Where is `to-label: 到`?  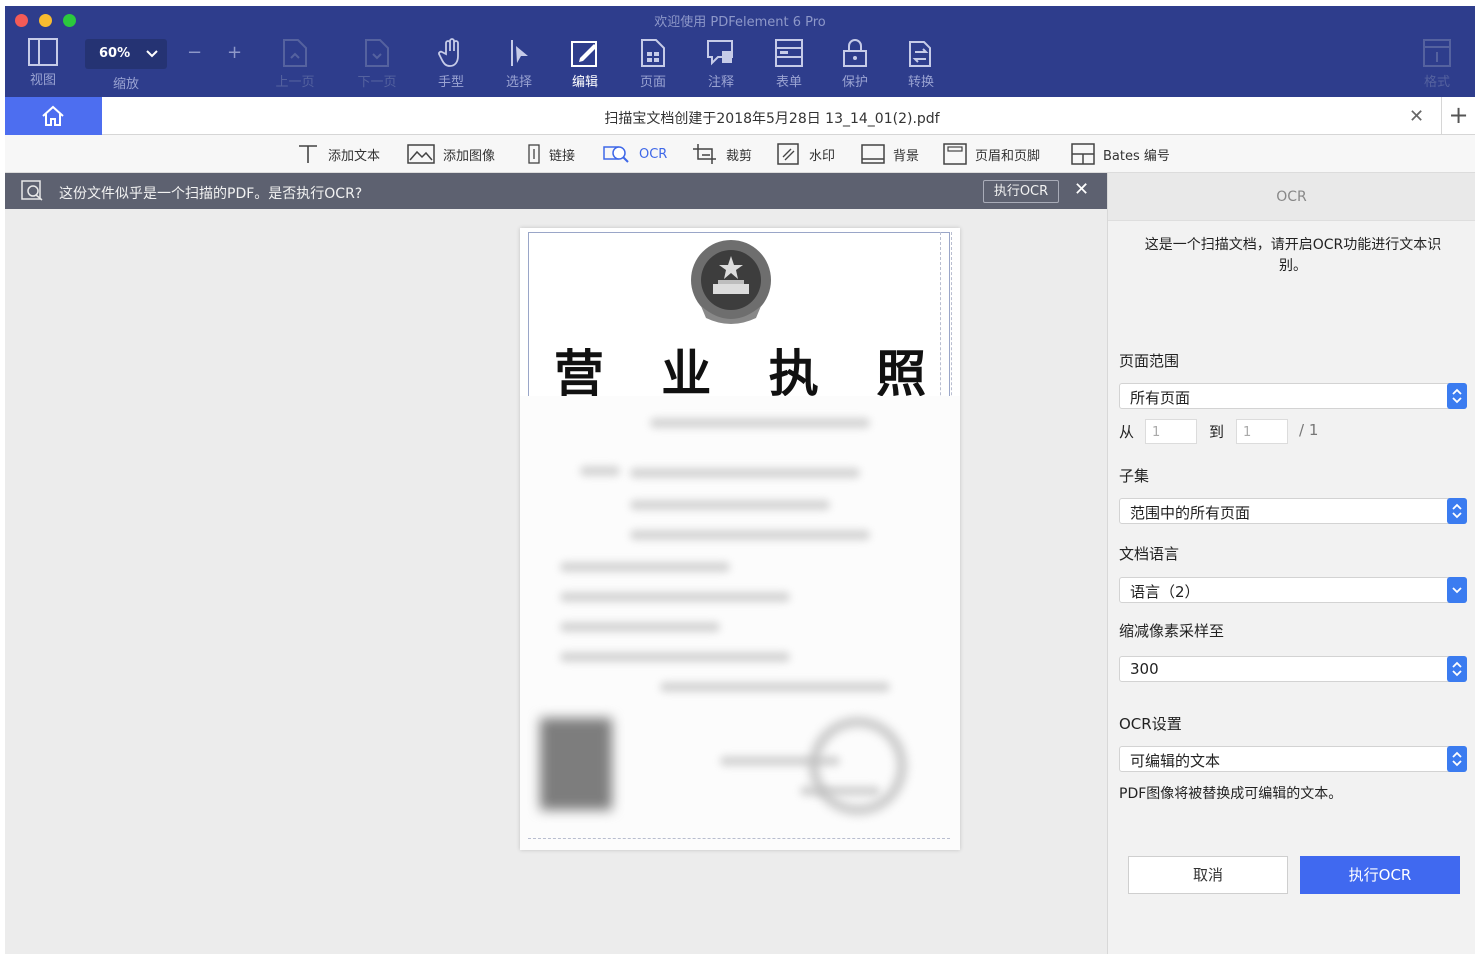 to-label: 到 is located at coordinates (1217, 432).